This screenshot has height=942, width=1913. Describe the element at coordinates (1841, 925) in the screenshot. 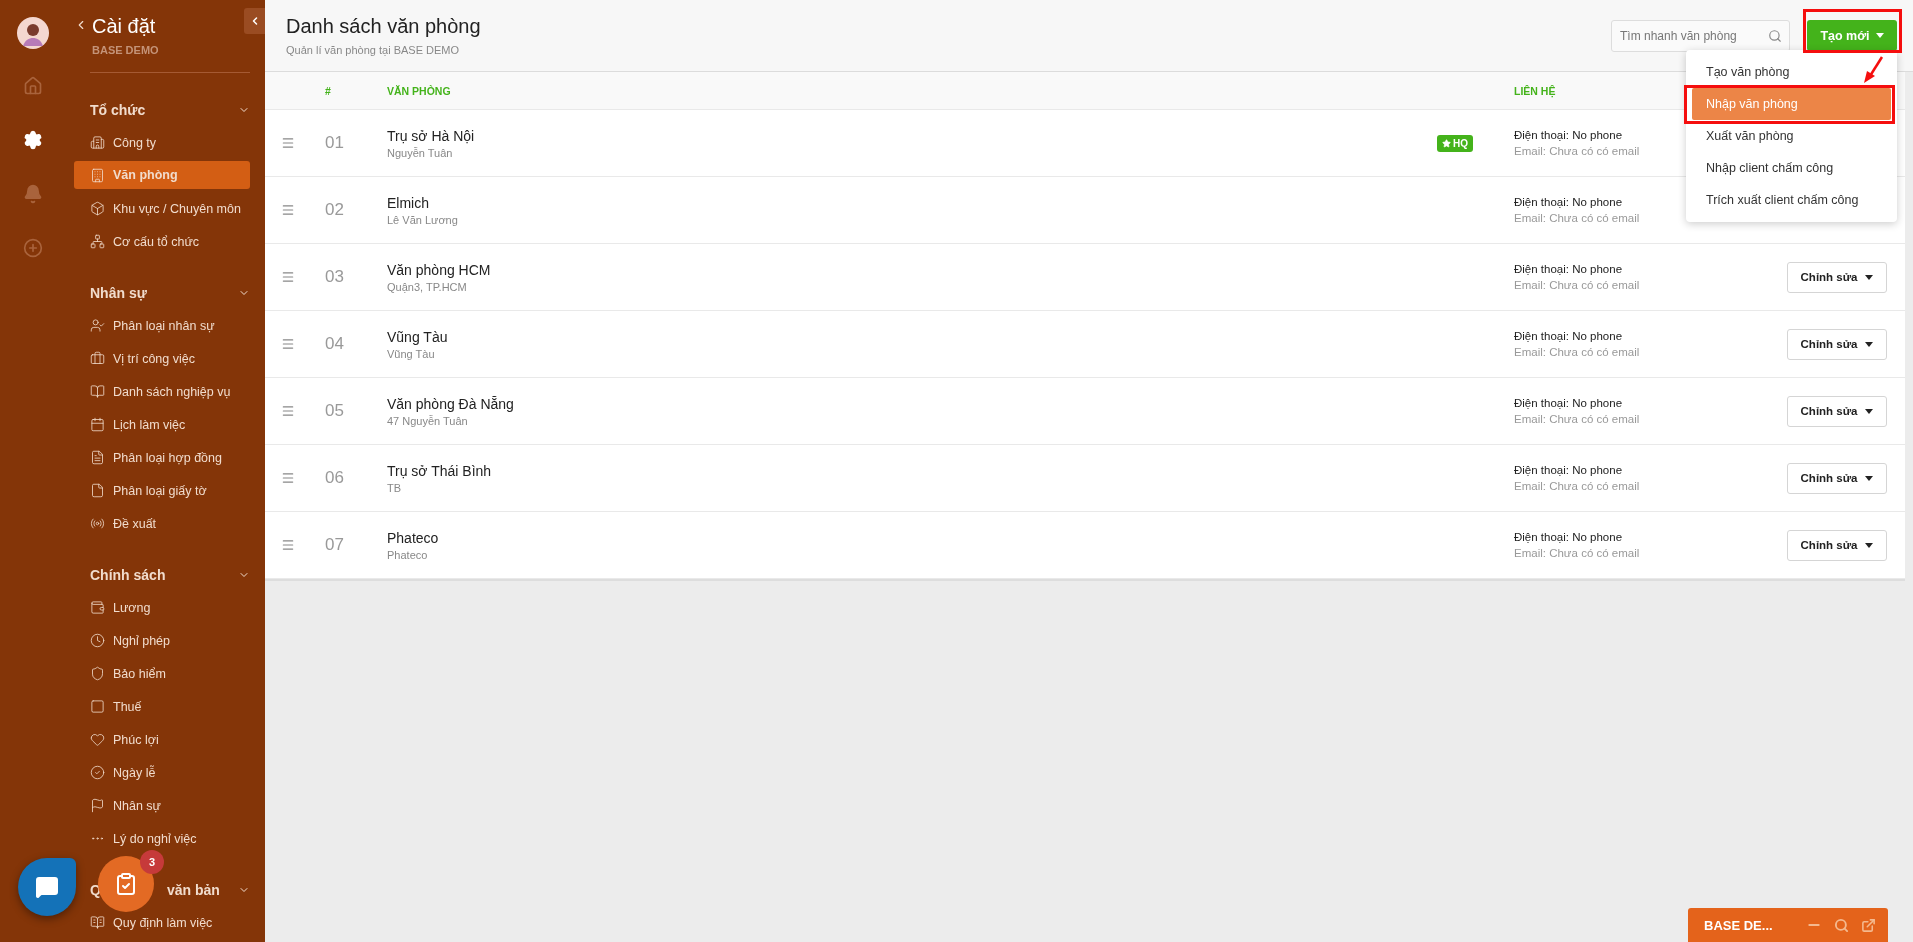

I see `search-icon` at that location.